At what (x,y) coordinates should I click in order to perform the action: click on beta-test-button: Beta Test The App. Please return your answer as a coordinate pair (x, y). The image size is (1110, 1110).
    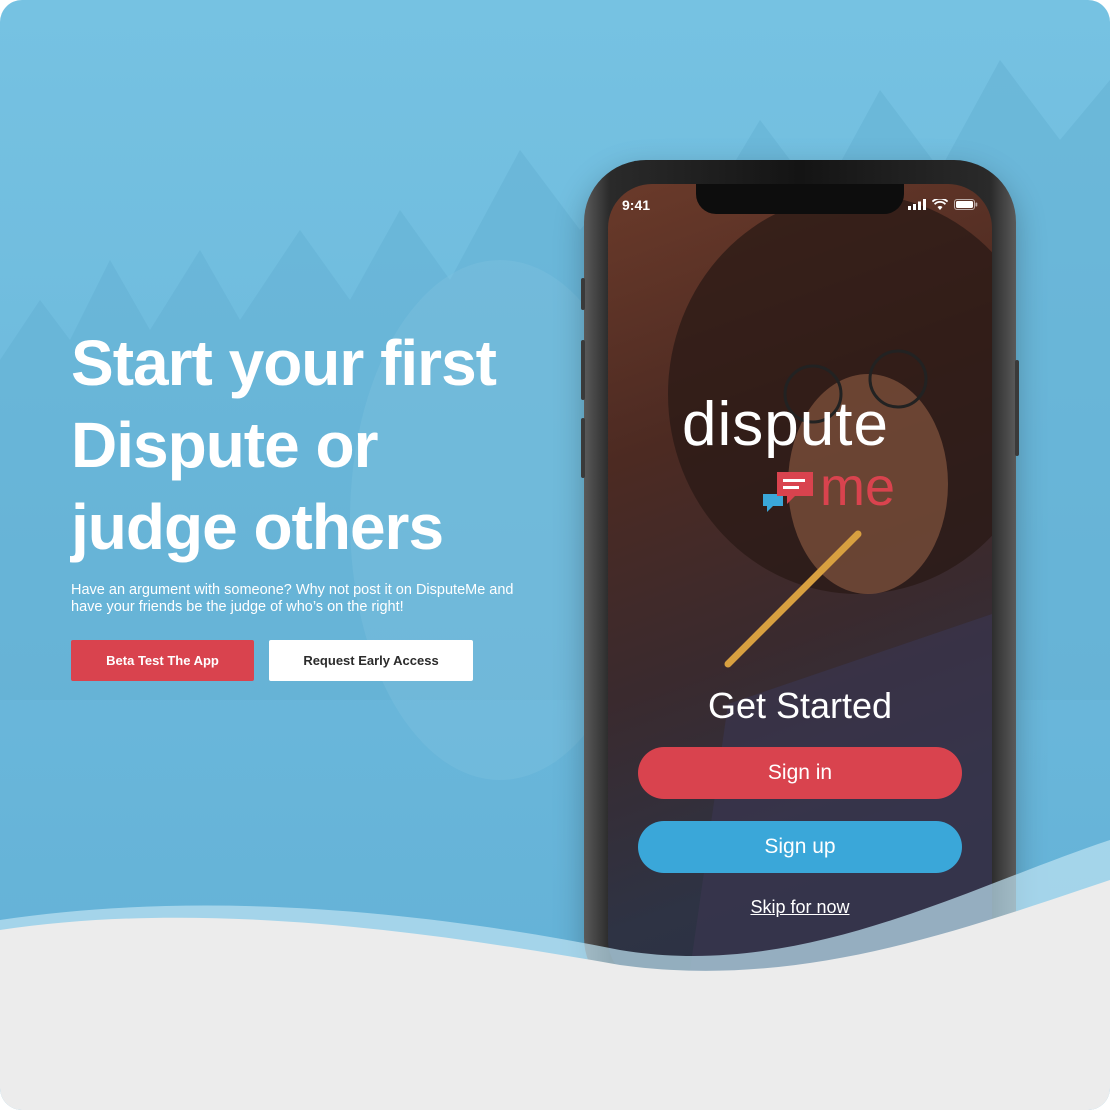
    Looking at the image, I should click on (162, 660).